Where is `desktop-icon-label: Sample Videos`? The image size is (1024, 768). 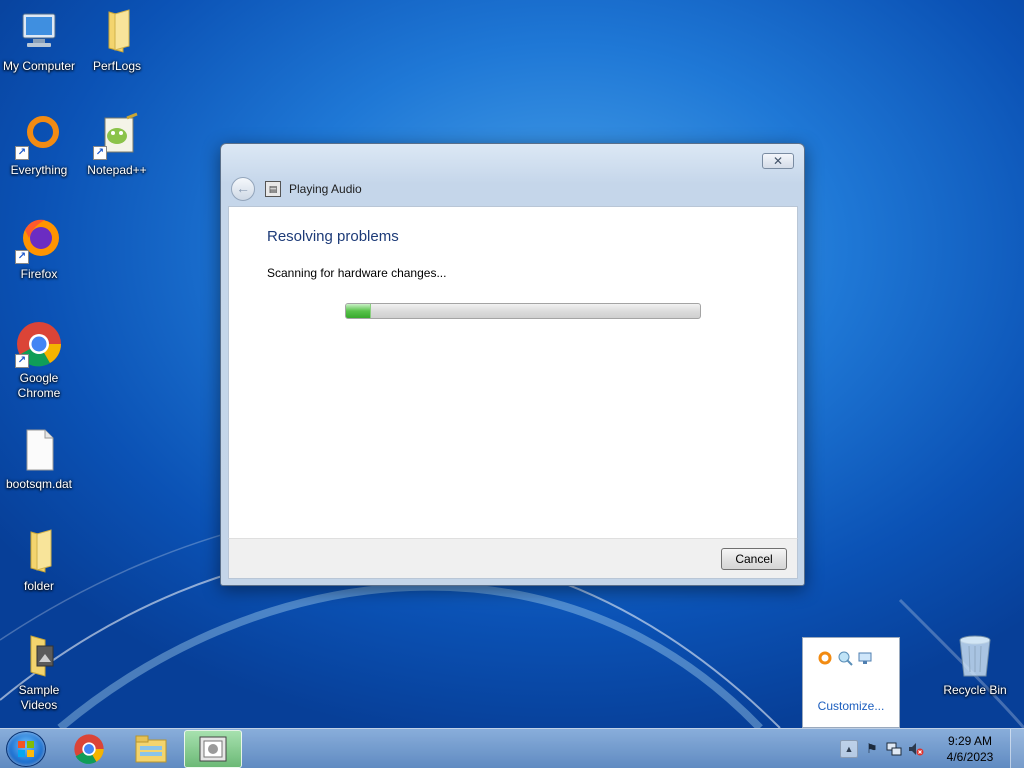 desktop-icon-label: Sample Videos is located at coordinates (39, 697).